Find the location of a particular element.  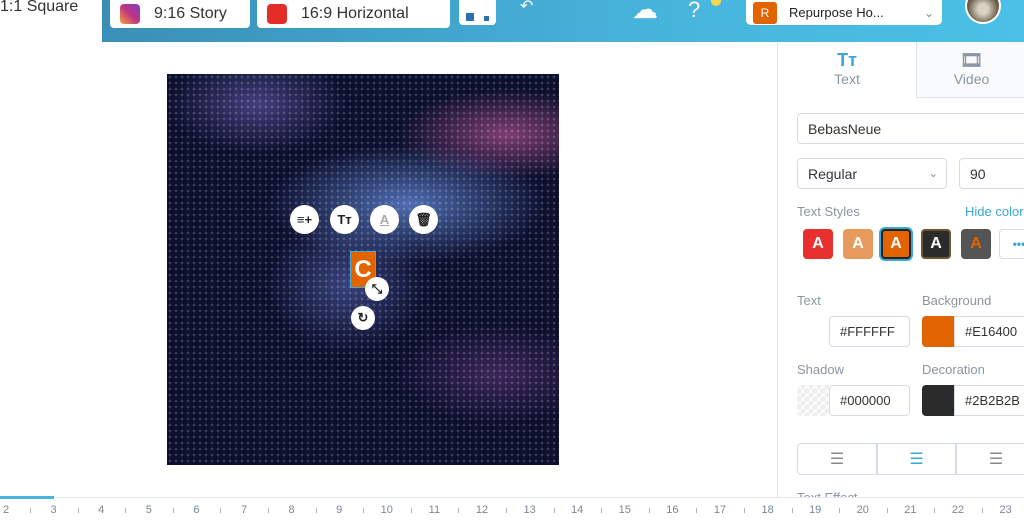

project-avatar: R is located at coordinates (765, 12).